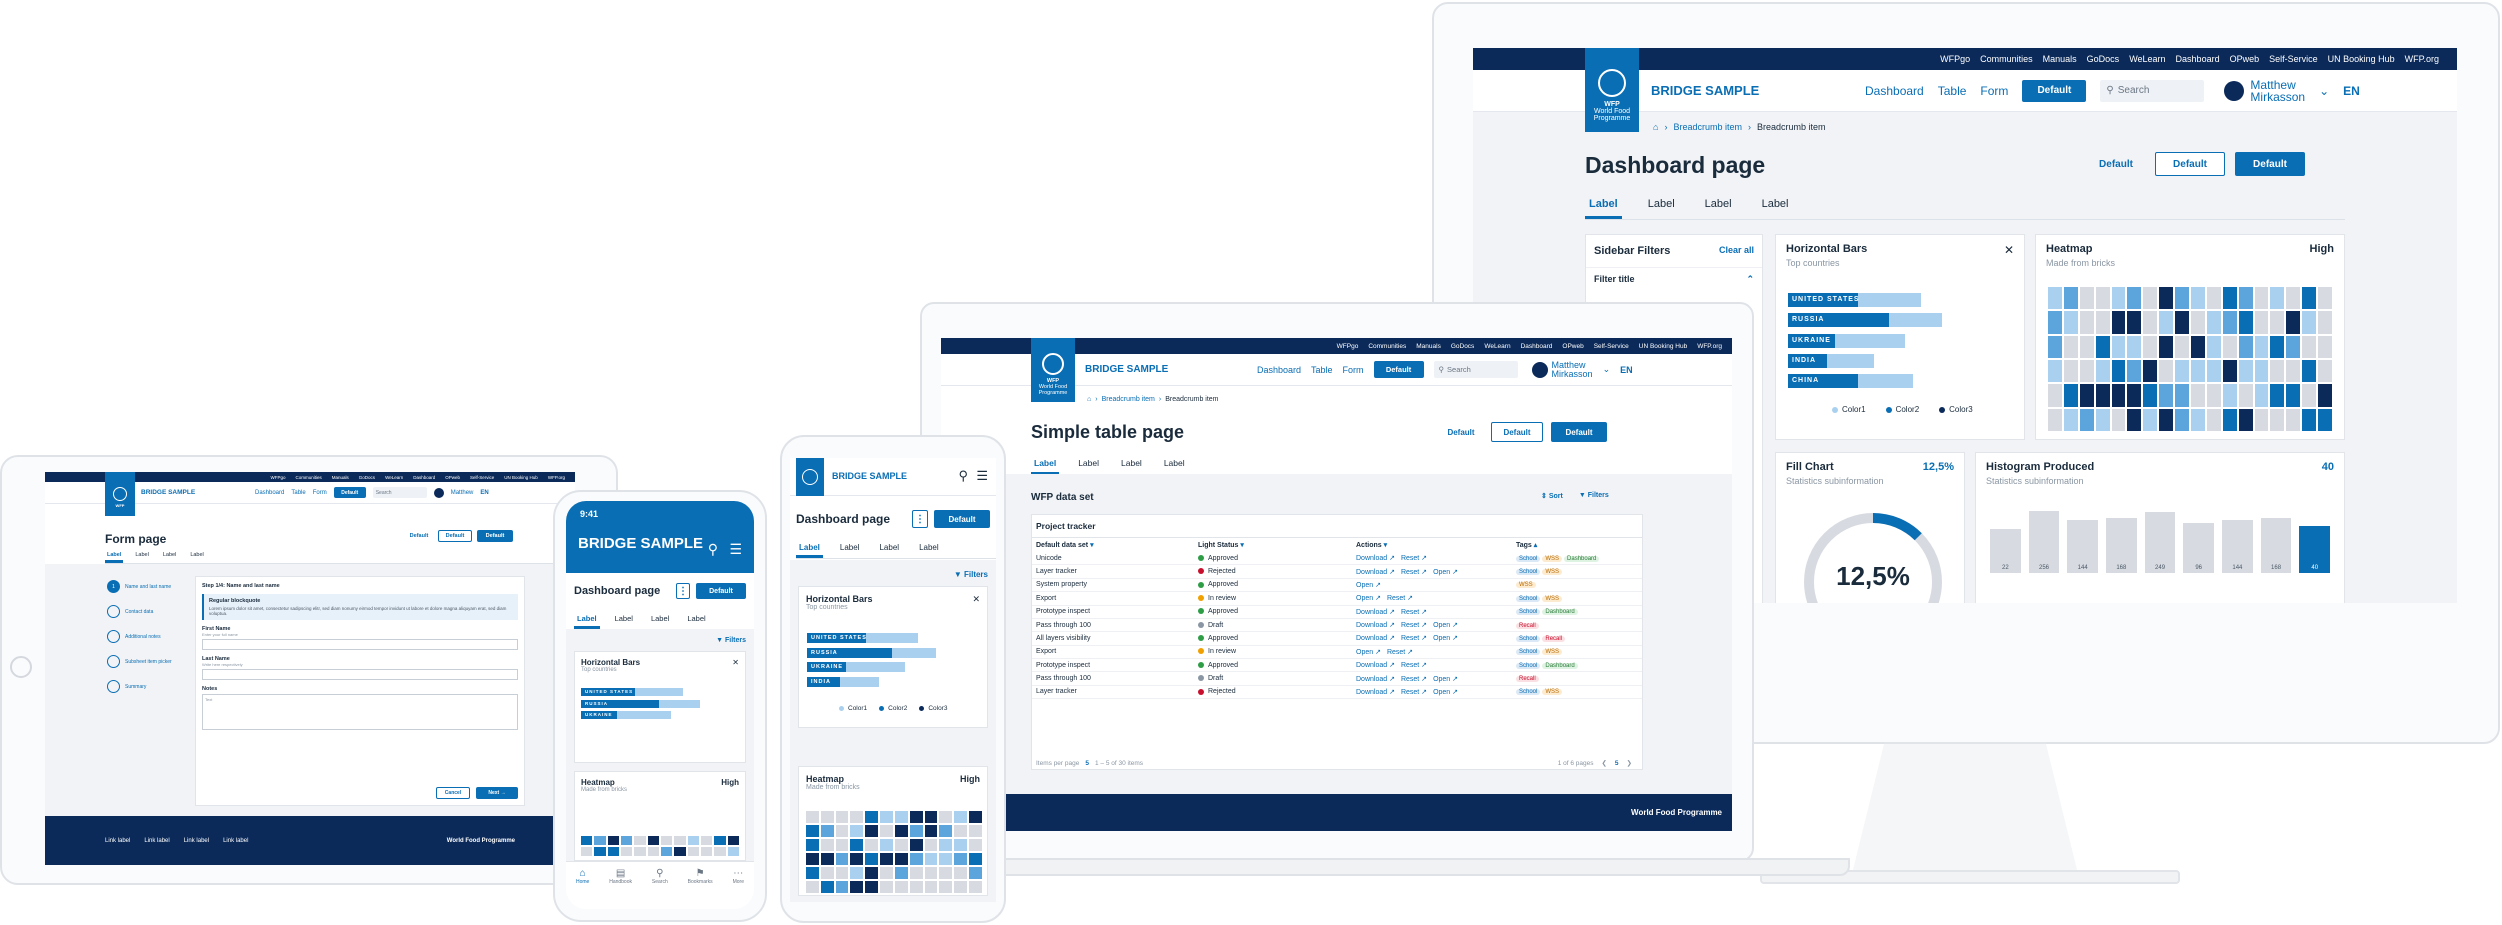  I want to click on column-header: Default data set ▾, so click(1113, 545).